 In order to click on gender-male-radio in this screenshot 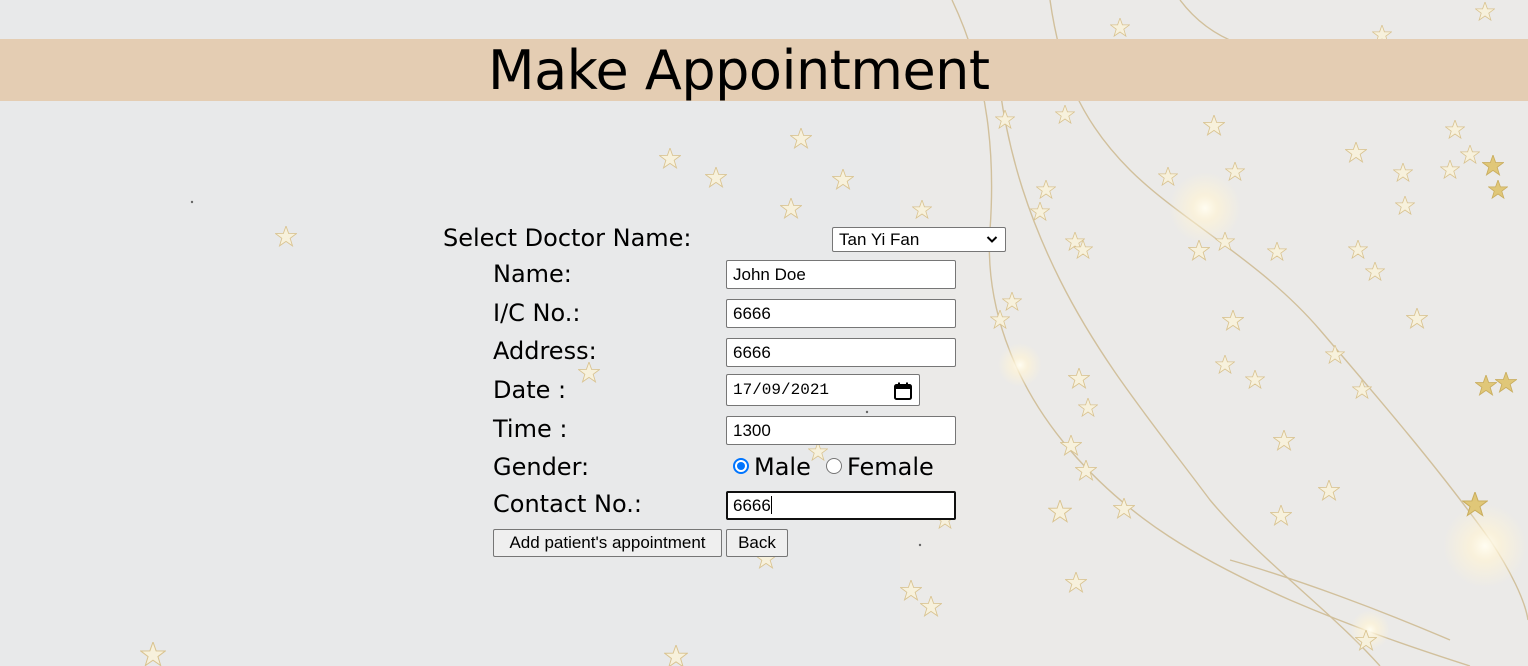, I will do `click(741, 466)`.